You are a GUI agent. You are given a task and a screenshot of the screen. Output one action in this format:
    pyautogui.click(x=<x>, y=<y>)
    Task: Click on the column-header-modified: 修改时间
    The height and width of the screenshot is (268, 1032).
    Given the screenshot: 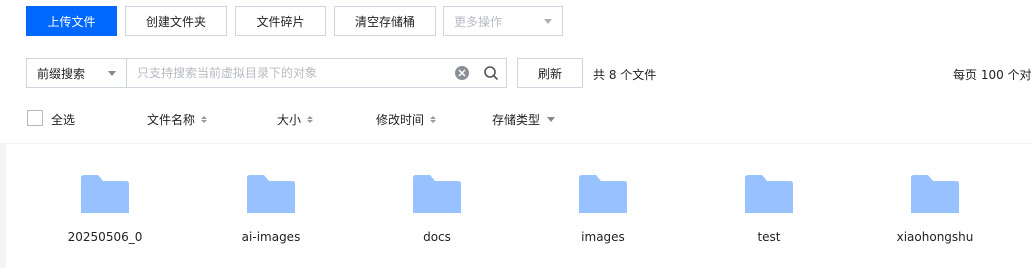 What is the action you would take?
    pyautogui.click(x=406, y=119)
    